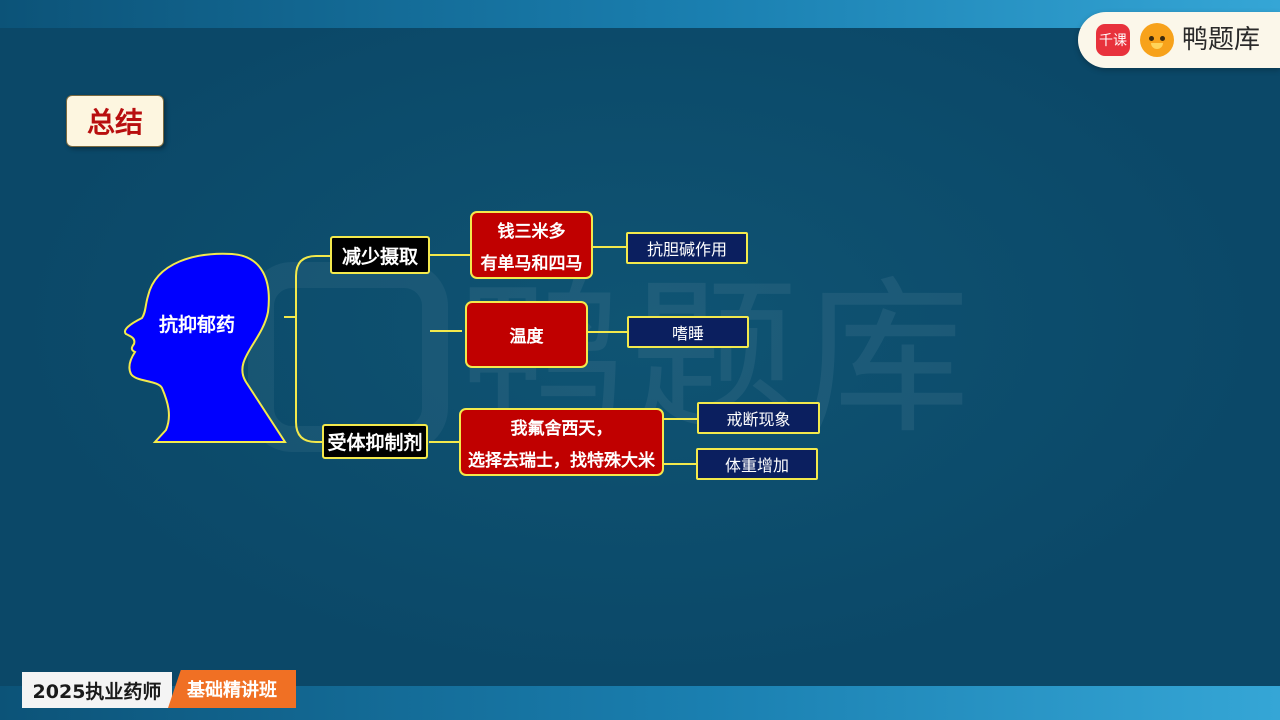 This screenshot has width=1280, height=720. What do you see at coordinates (687, 248) in the screenshot?
I see `effect-node-anticholinergic: 抗胆碱作用` at bounding box center [687, 248].